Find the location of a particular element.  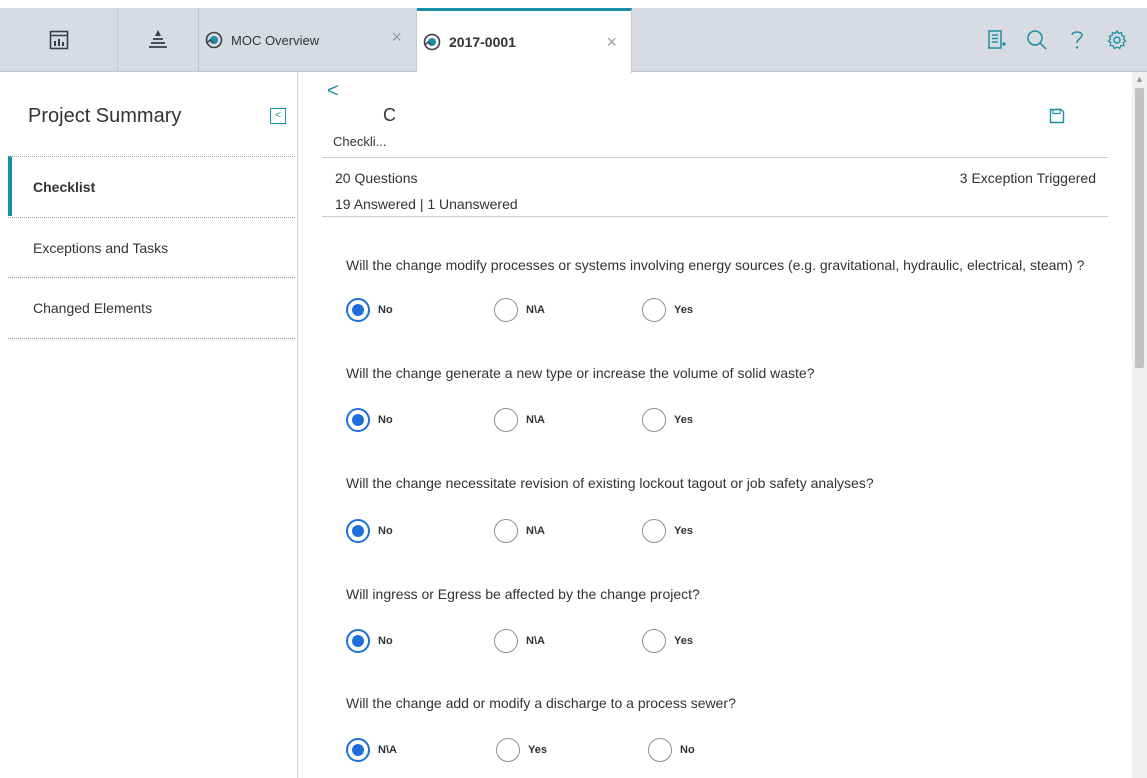

search-icon is located at coordinates (1037, 40).